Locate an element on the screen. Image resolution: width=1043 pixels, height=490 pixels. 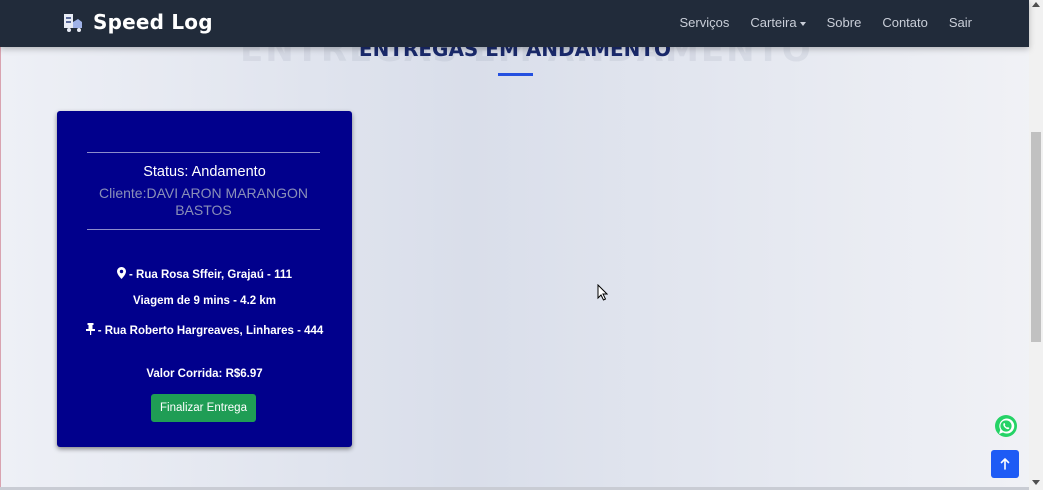
scrollbar-thumb is located at coordinates (1036, 237).